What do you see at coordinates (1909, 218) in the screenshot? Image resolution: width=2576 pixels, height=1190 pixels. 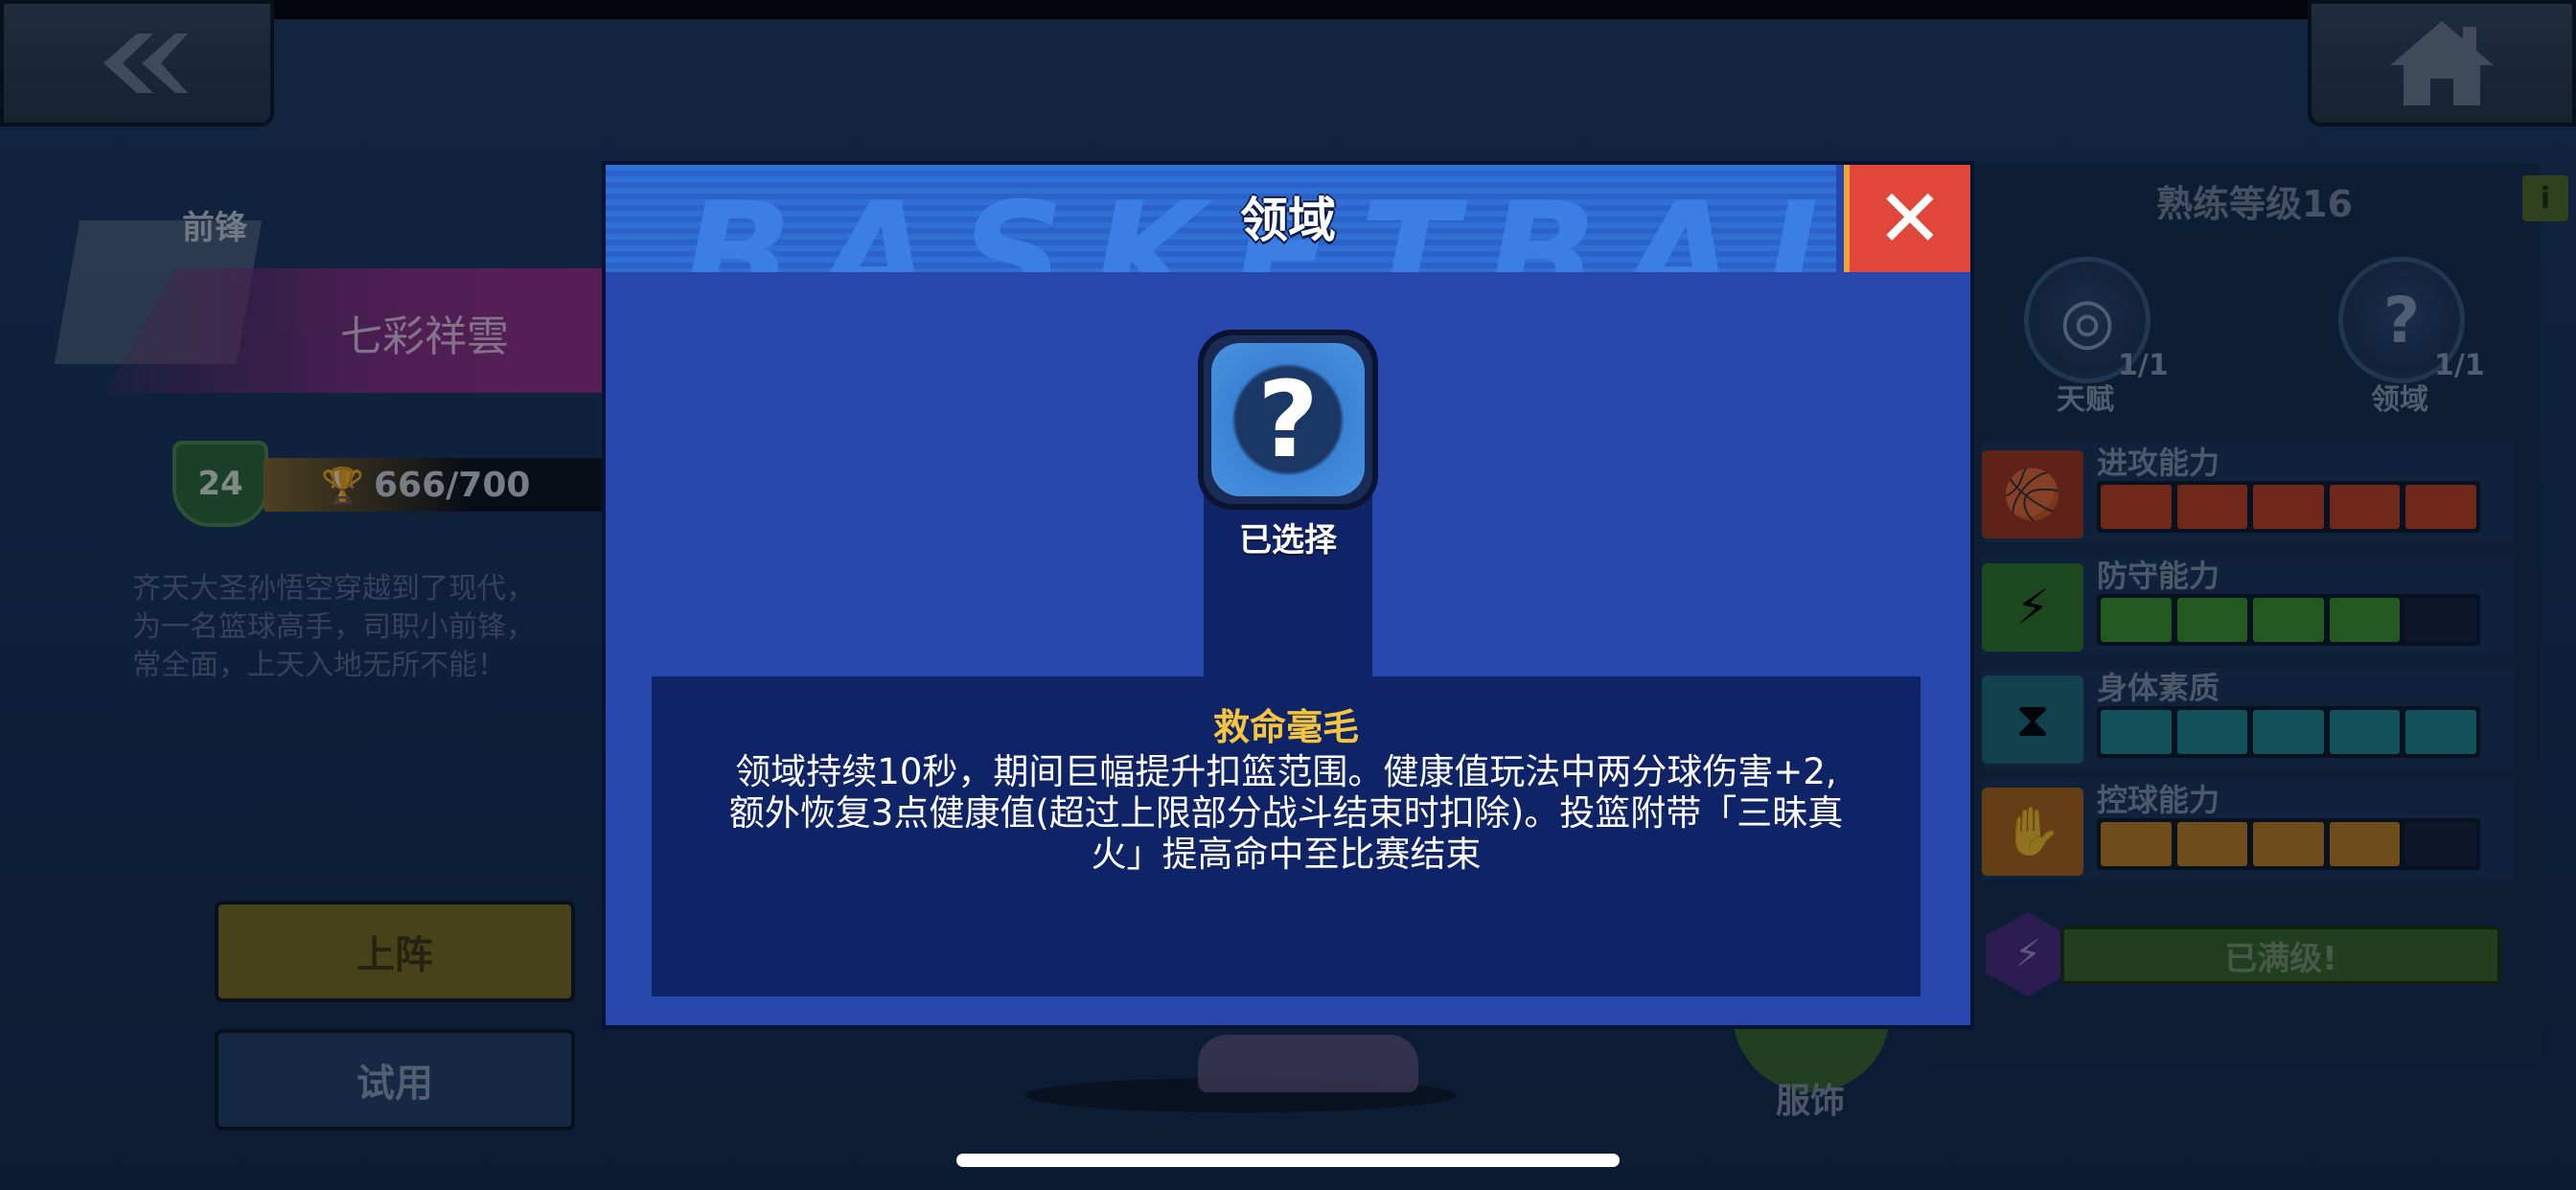 I see `close-icon: ✕` at bounding box center [1909, 218].